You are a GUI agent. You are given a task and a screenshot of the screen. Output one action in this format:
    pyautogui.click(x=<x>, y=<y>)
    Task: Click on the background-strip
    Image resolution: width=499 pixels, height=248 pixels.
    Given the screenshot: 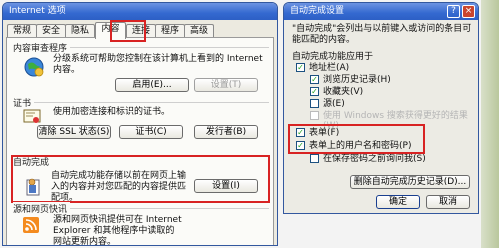 What is the action you would take?
    pyautogui.click(x=490, y=124)
    